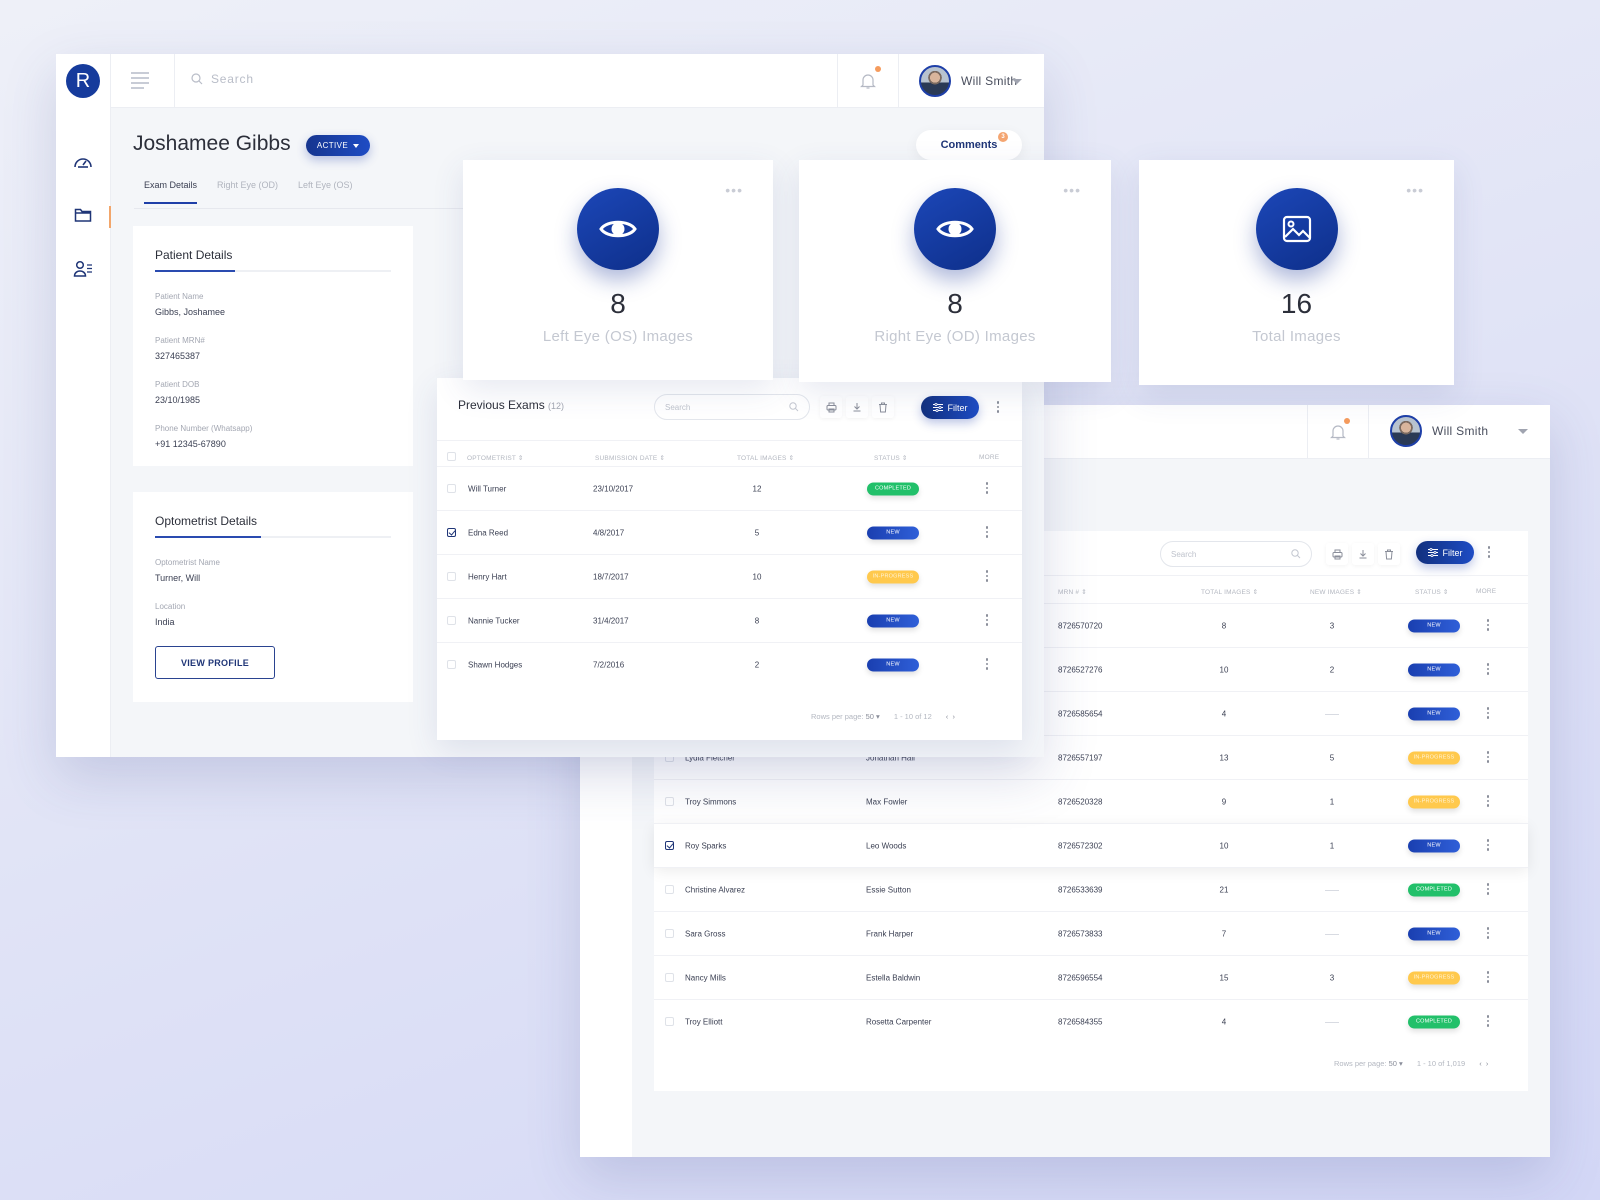 The image size is (1600, 1200). I want to click on cell-mrn: 8726585654, so click(1080, 713).